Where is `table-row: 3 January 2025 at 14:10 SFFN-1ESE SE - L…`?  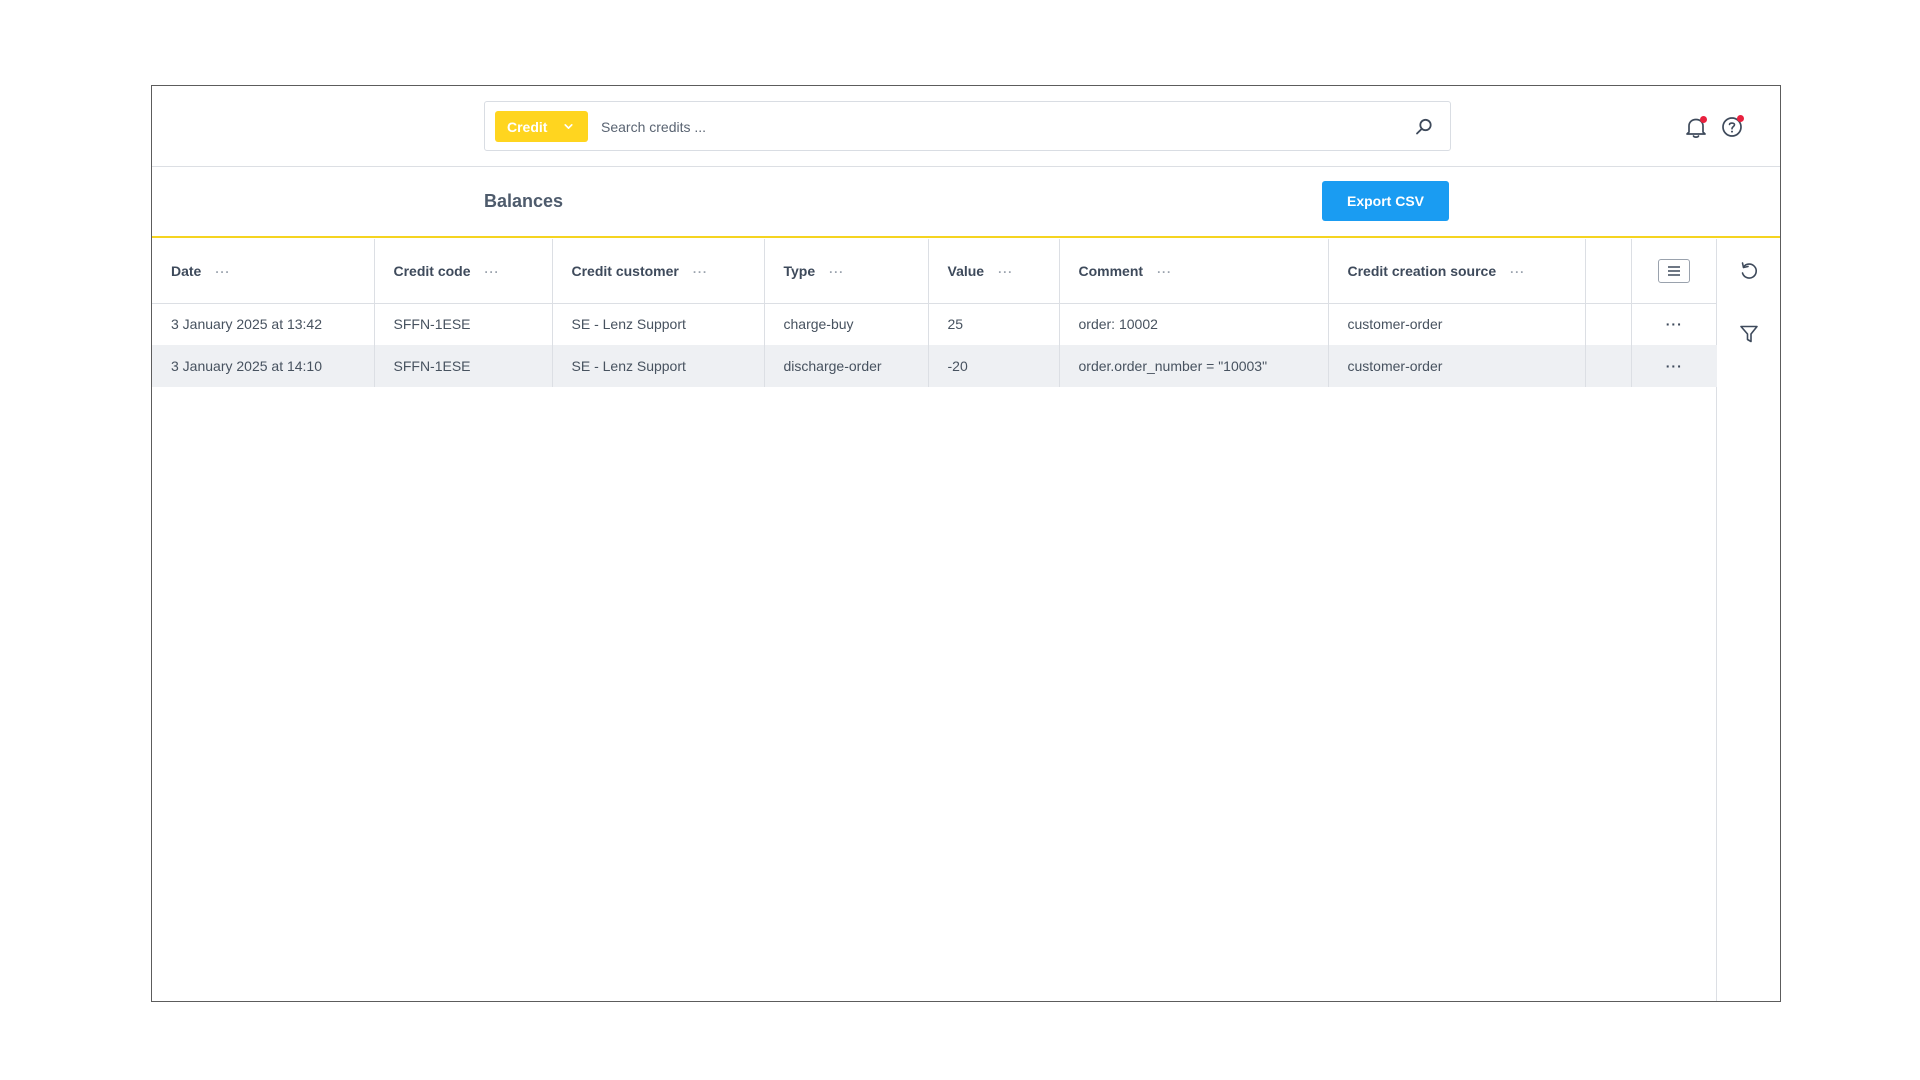
table-row: 3 January 2025 at 14:10 SFFN-1ESE SE - L… is located at coordinates (934, 366).